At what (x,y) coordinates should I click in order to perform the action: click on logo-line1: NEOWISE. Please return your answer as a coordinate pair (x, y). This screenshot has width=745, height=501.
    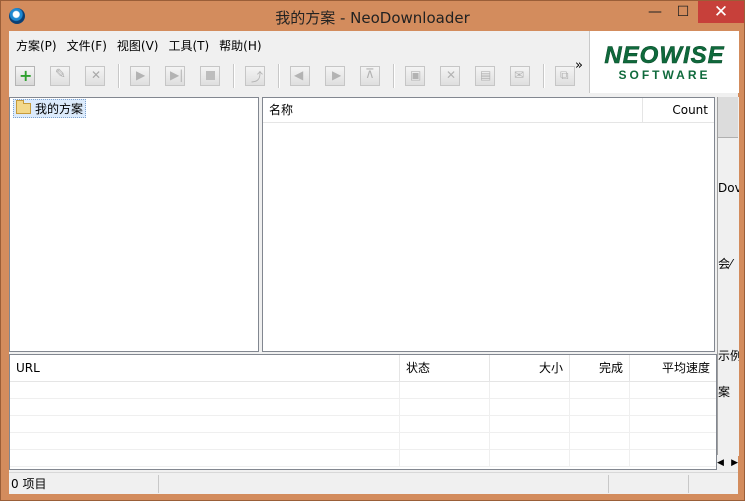
    Looking at the image, I should click on (664, 56).